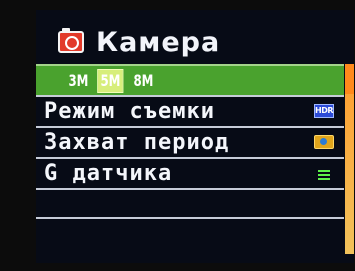  I want to click on resolution-option-5m: 5M, so click(111, 80).